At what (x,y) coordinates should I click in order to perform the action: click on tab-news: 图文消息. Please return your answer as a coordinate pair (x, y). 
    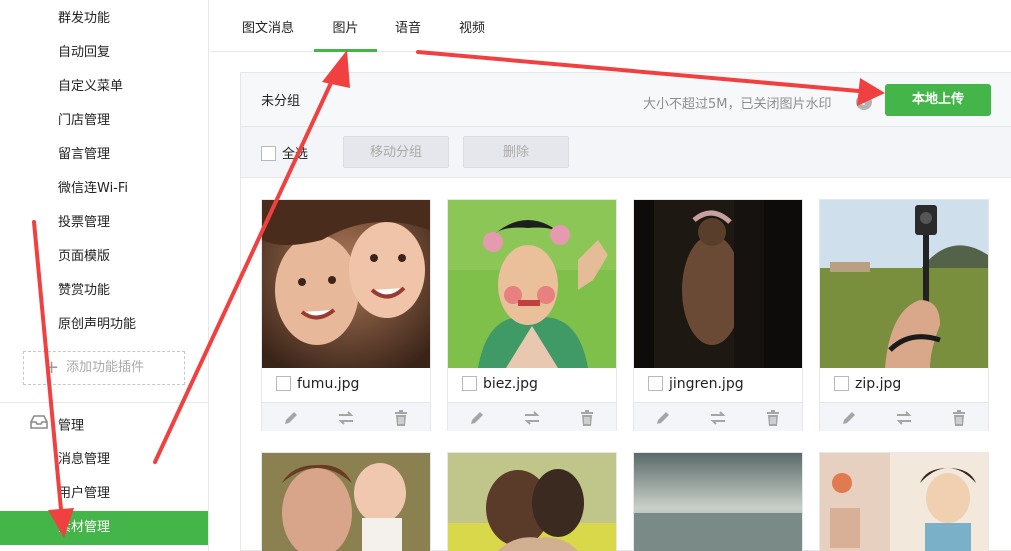
    Looking at the image, I should click on (268, 26).